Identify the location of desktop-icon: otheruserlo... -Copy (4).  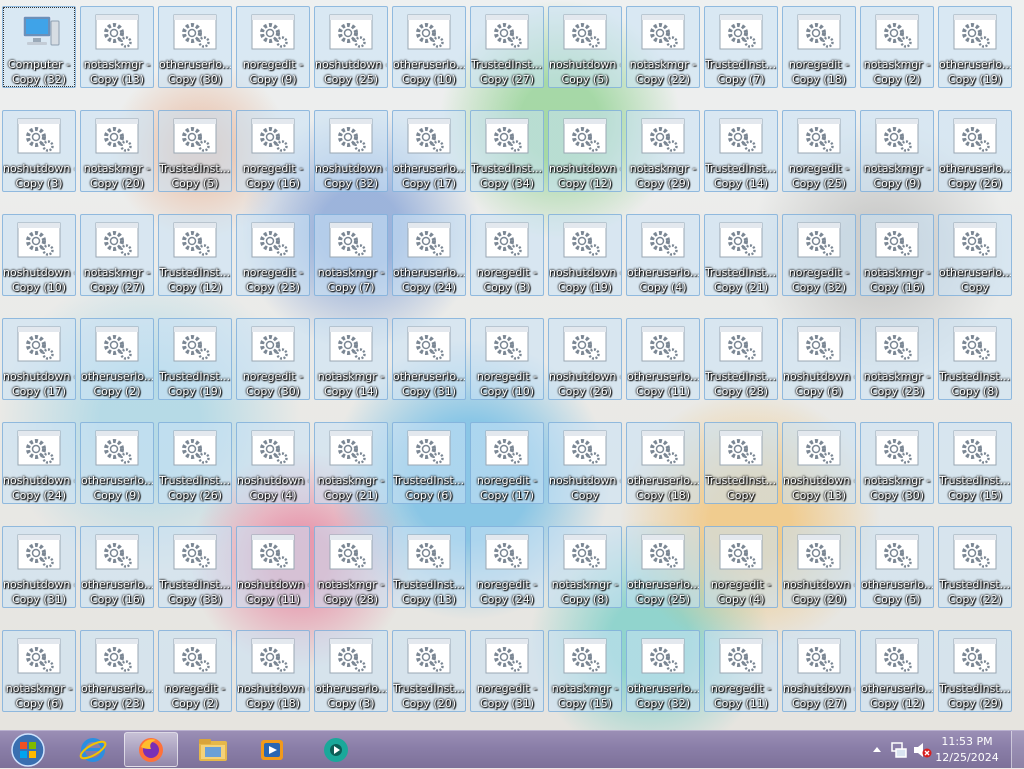
(663, 255).